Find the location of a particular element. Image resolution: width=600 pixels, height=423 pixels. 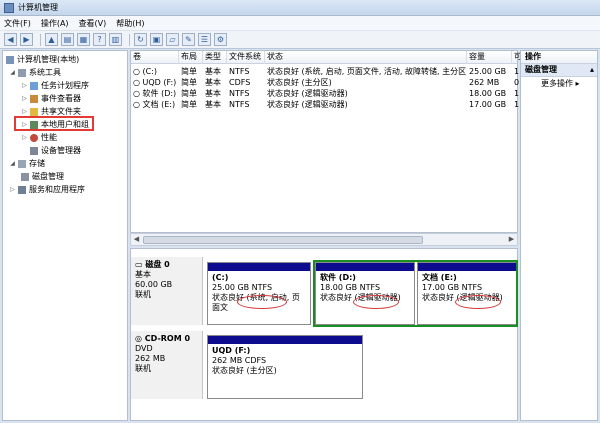

show-tree-icon: ▤ is located at coordinates (67, 39).